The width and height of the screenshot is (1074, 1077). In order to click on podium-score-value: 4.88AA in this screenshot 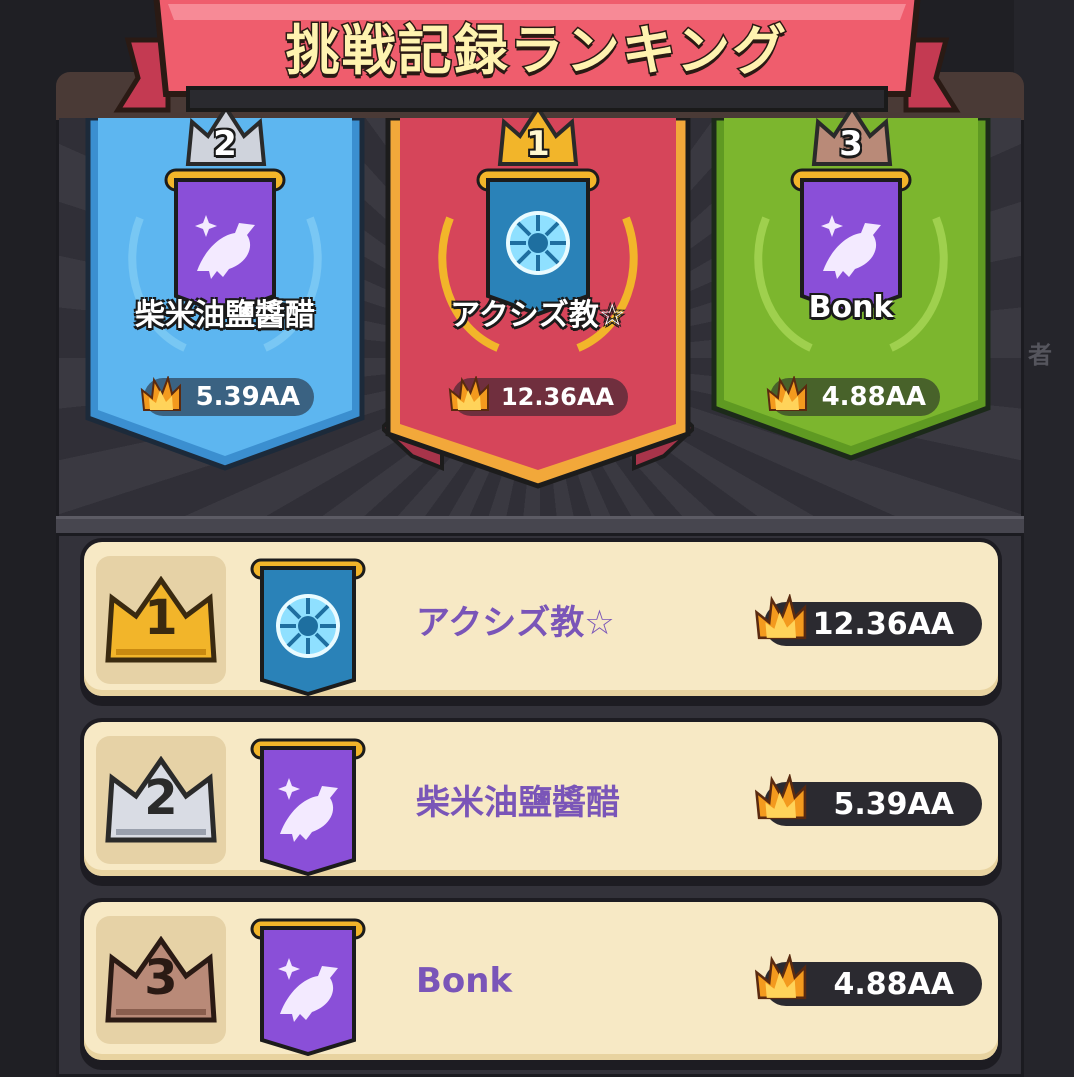, I will do `click(873, 397)`.